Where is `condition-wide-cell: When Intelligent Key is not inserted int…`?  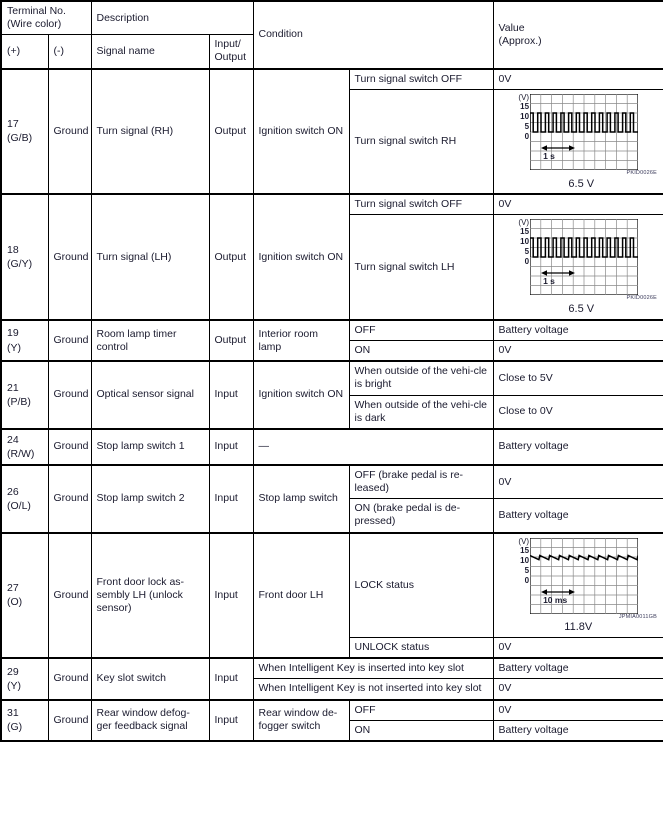 condition-wide-cell: When Intelligent Key is not inserted int… is located at coordinates (373, 689).